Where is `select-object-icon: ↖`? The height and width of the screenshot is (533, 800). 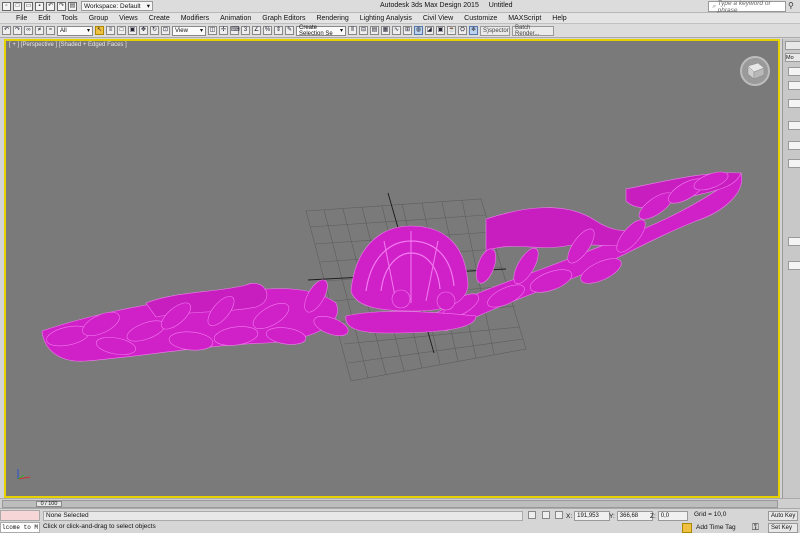
select-object-icon: ↖ is located at coordinates (99, 30).